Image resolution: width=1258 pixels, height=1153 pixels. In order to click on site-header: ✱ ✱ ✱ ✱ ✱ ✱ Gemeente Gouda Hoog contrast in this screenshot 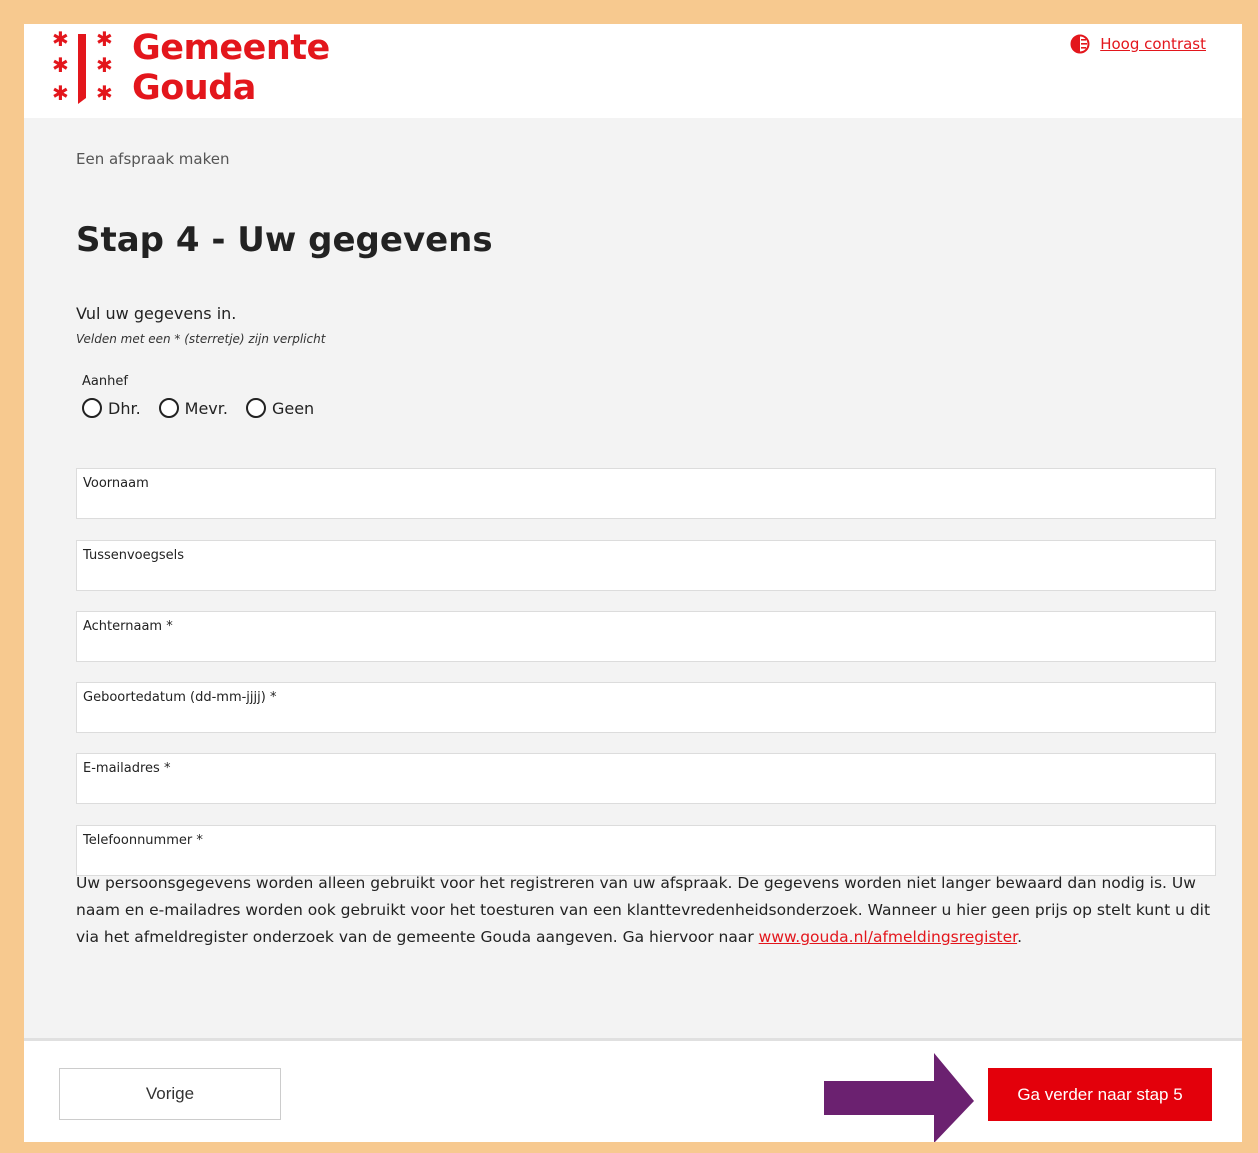, I will do `click(633, 71)`.